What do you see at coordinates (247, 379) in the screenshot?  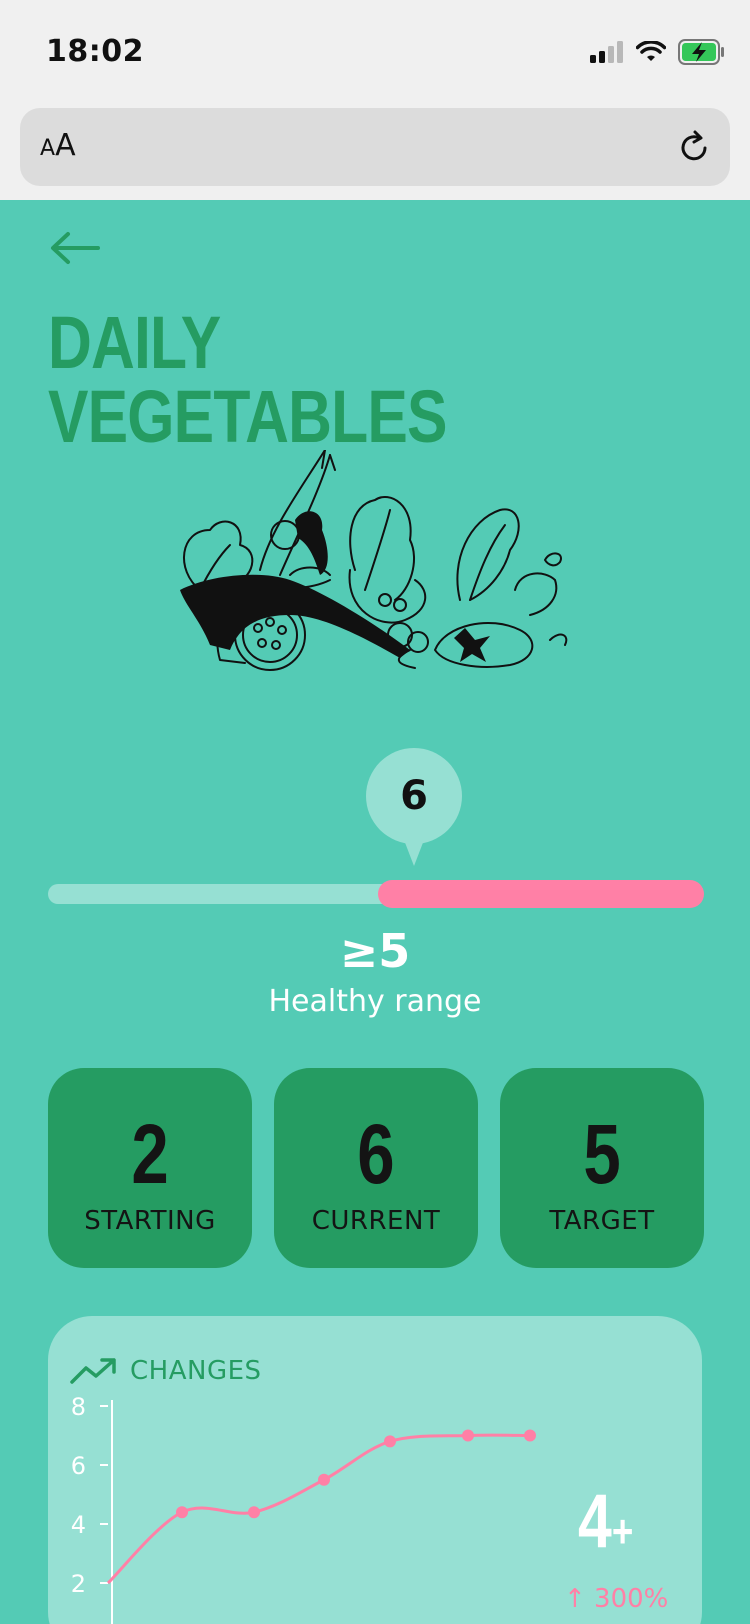 I see `page-title: DAILY VEGETABLES` at bounding box center [247, 379].